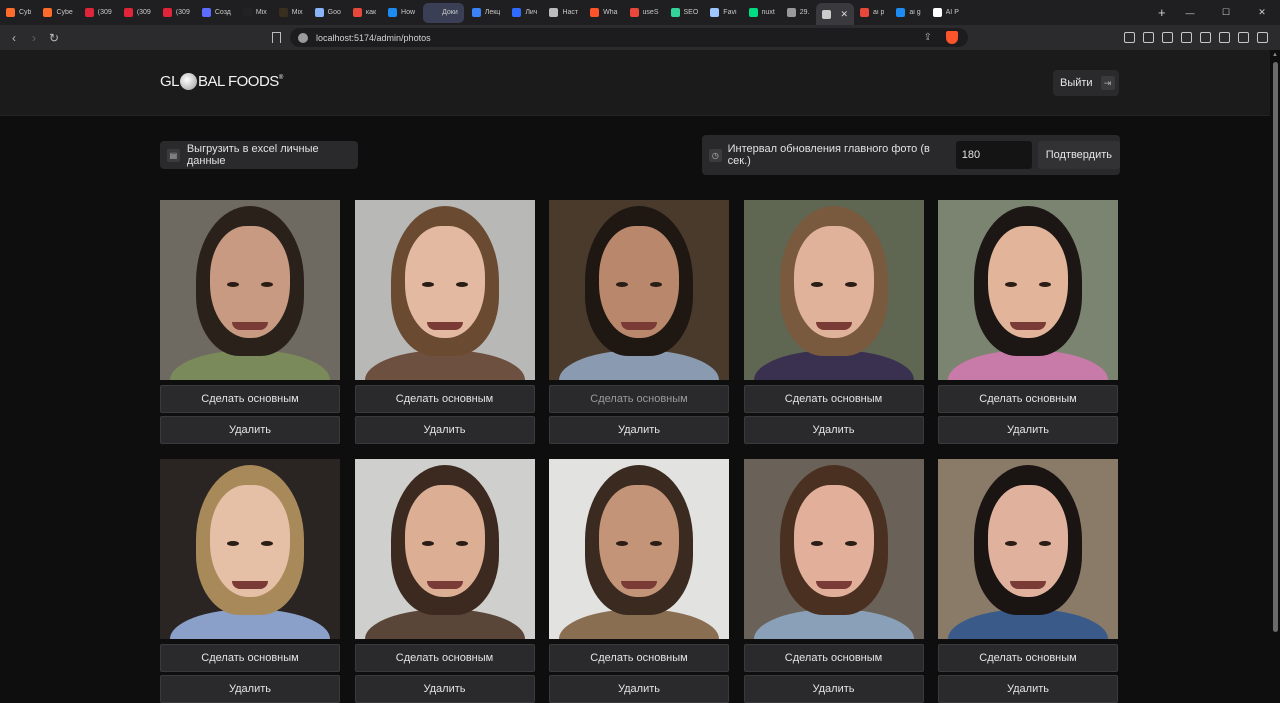  What do you see at coordinates (1205, 37) in the screenshot?
I see `sidebar-icon` at bounding box center [1205, 37].